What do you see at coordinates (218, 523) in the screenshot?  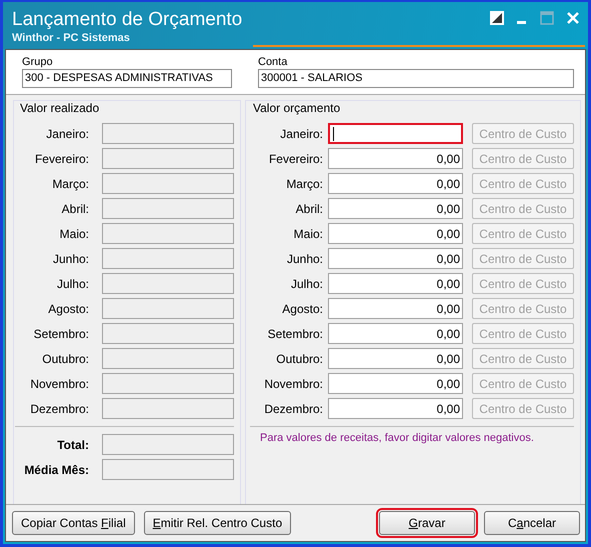 I see `action-button: Emitir Rel. Centro Custo` at bounding box center [218, 523].